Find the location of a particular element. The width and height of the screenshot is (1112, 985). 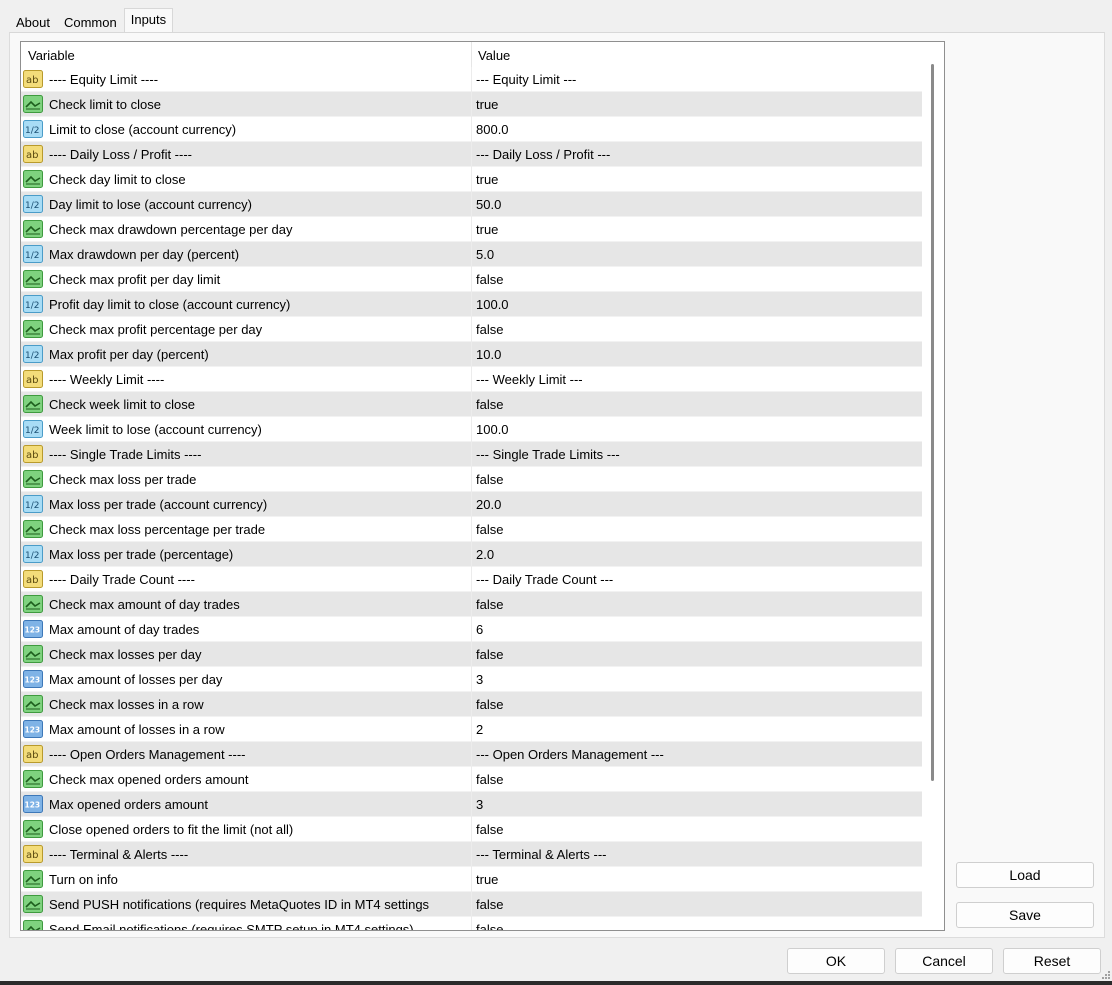

table-row: Check max profit per day limit false is located at coordinates (471, 279).